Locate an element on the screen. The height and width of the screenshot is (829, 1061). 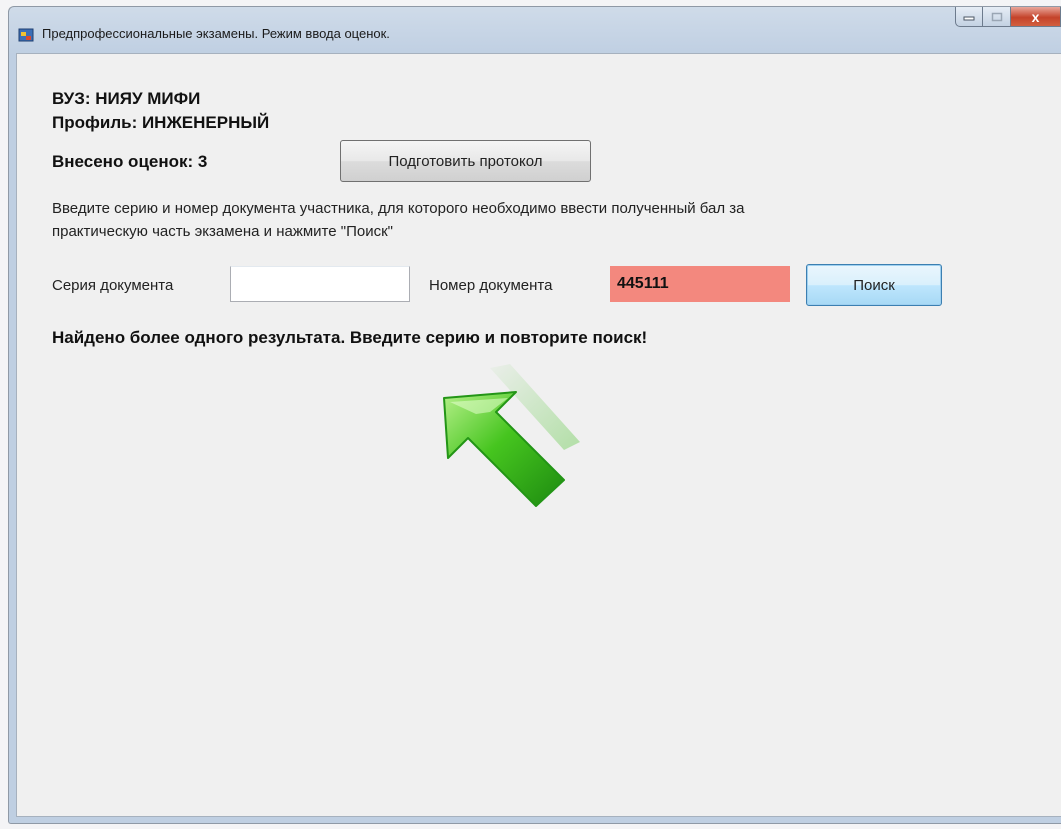
series-label: Серия документа is located at coordinates (113, 285).